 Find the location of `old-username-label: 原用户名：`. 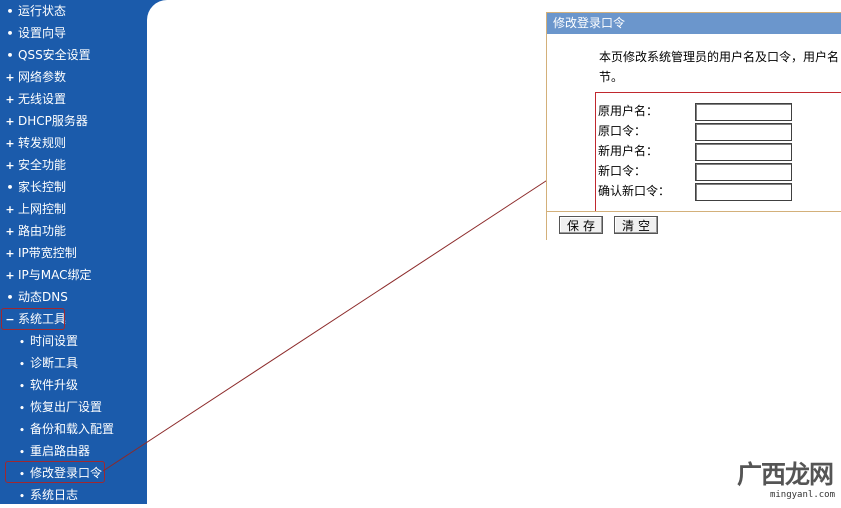

old-username-label: 原用户名： is located at coordinates (628, 111).